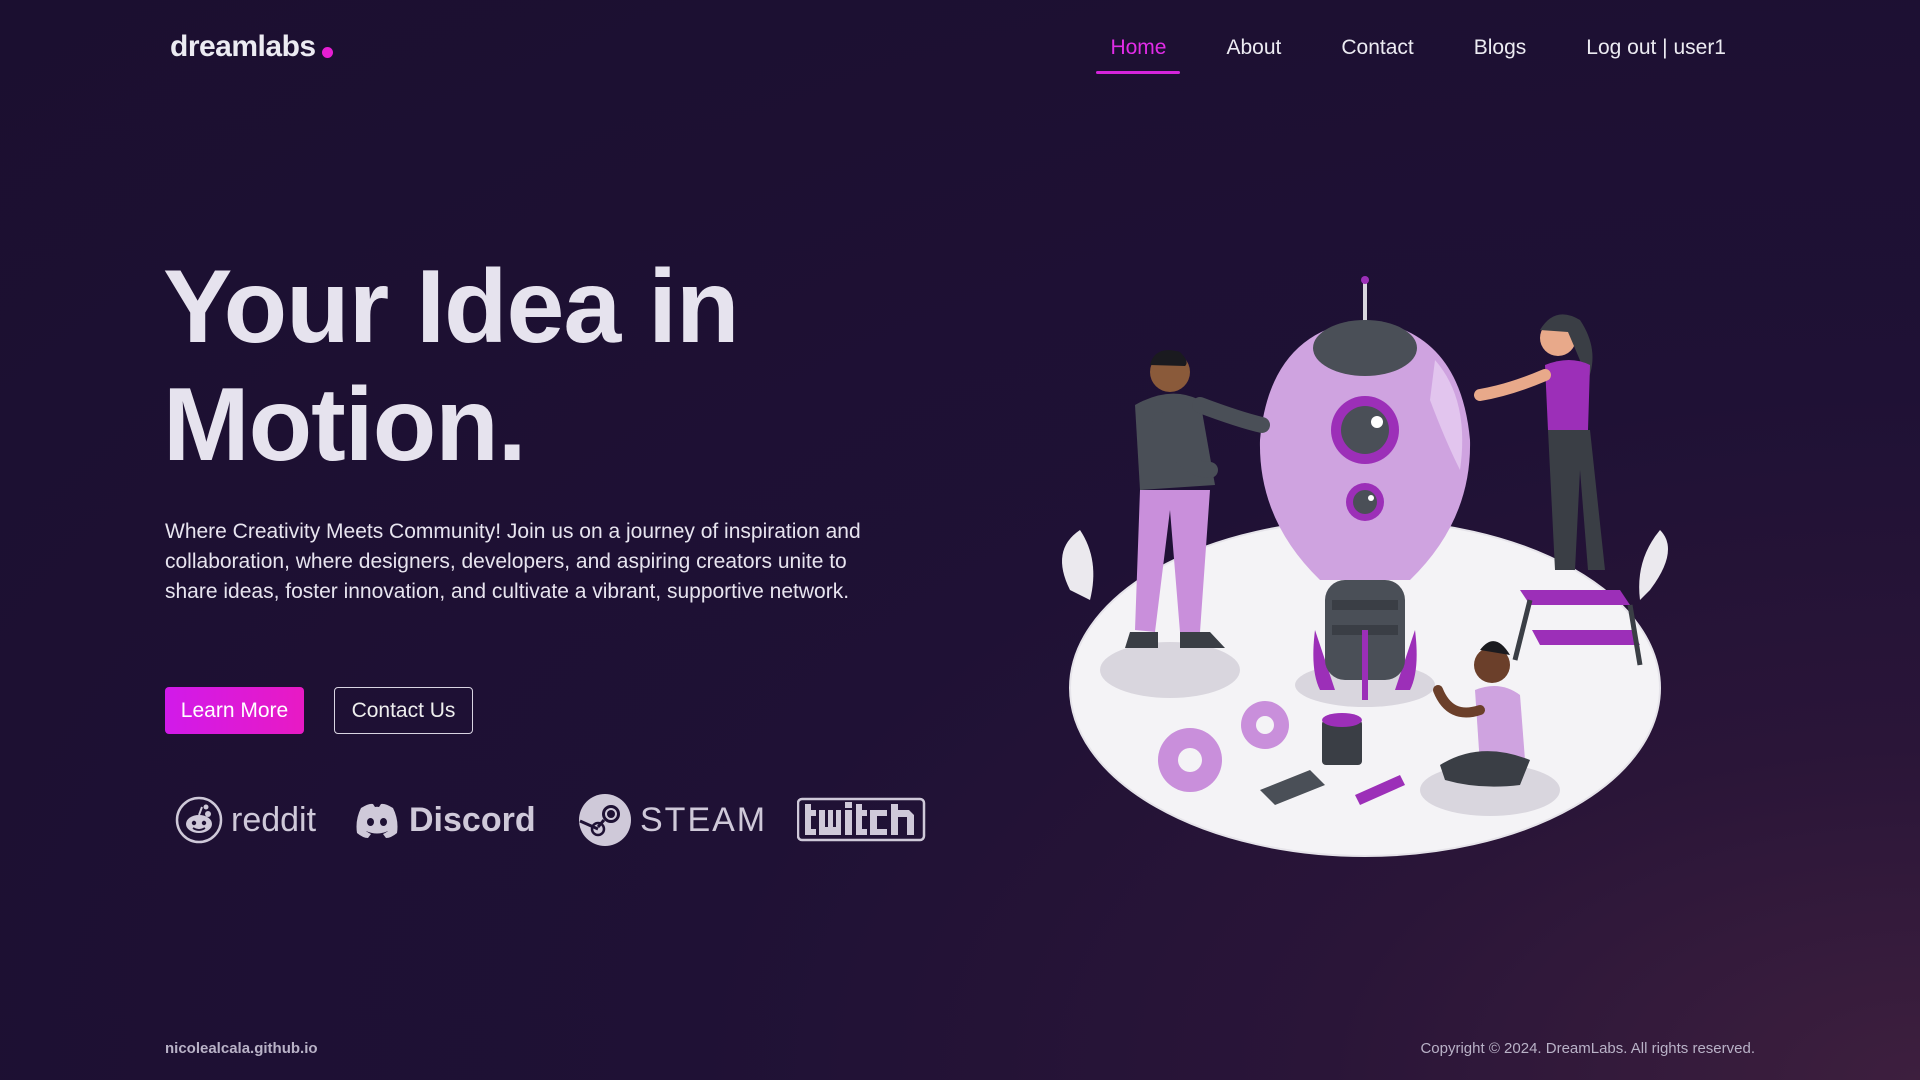 This screenshot has width=1920, height=1080. What do you see at coordinates (377, 820) in the screenshot?
I see `discord-icon` at bounding box center [377, 820].